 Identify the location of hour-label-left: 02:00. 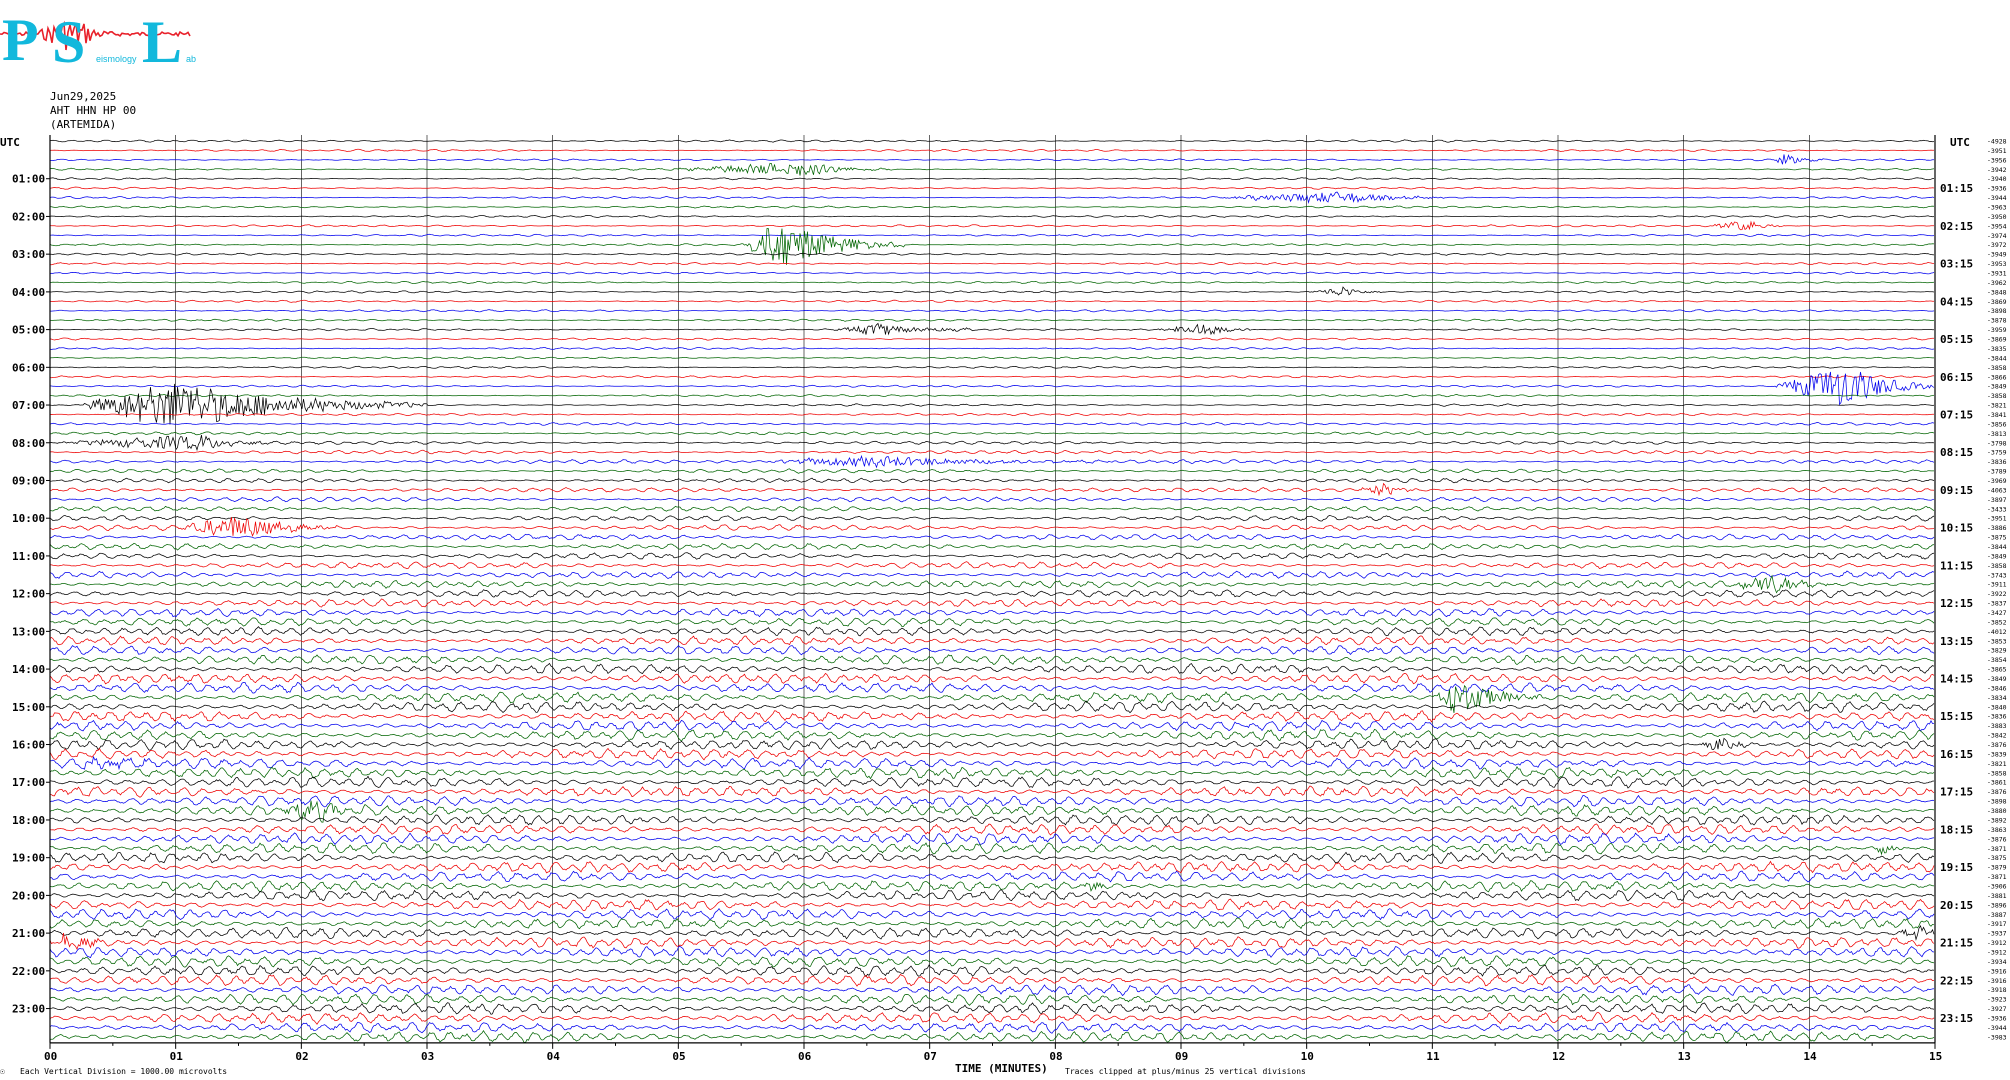
(28, 216).